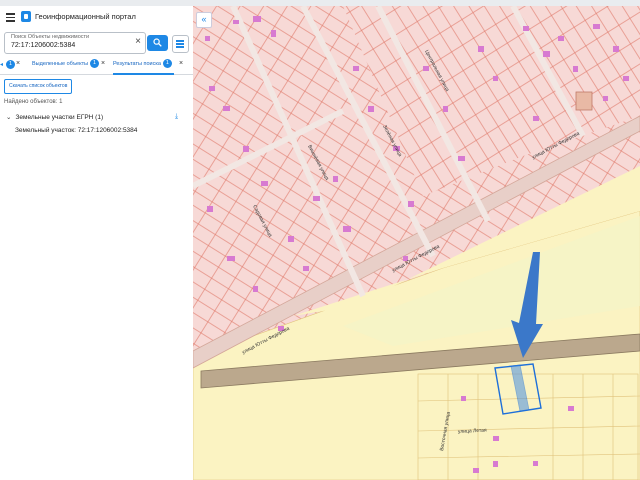 The width and height of the screenshot is (640, 480). What do you see at coordinates (26, 16) in the screenshot?
I see `portal-logo-icon` at bounding box center [26, 16].